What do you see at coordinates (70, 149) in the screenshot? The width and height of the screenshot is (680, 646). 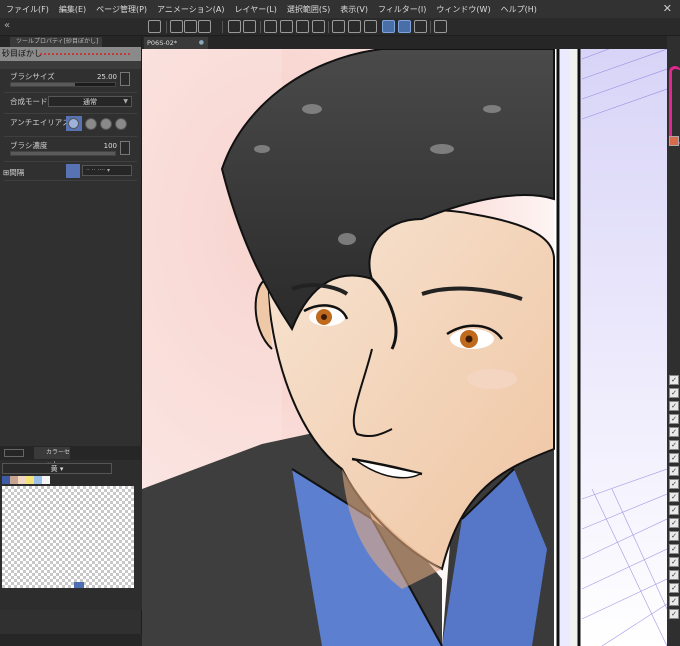 I see `brush-density-row: ブラシ濃度 100` at bounding box center [70, 149].